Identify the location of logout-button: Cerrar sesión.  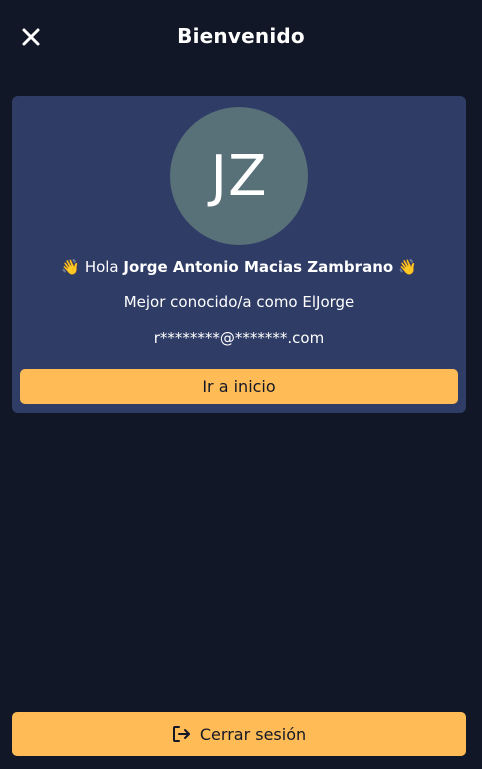
(239, 734).